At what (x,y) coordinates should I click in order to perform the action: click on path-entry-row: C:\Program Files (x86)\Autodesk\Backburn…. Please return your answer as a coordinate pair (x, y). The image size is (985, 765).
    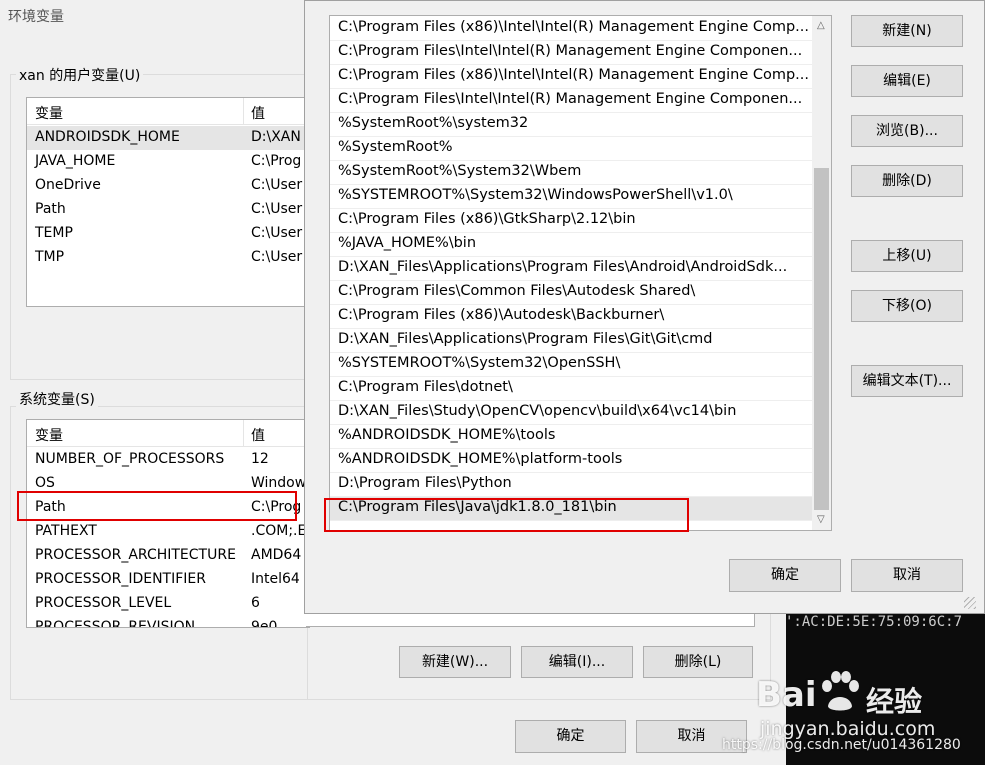
    Looking at the image, I should click on (571, 317).